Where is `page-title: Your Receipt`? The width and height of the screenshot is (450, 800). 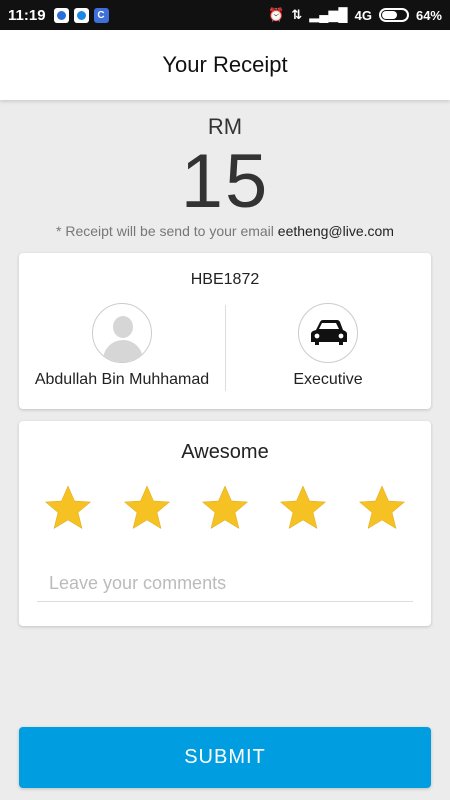 page-title: Your Receipt is located at coordinates (225, 64).